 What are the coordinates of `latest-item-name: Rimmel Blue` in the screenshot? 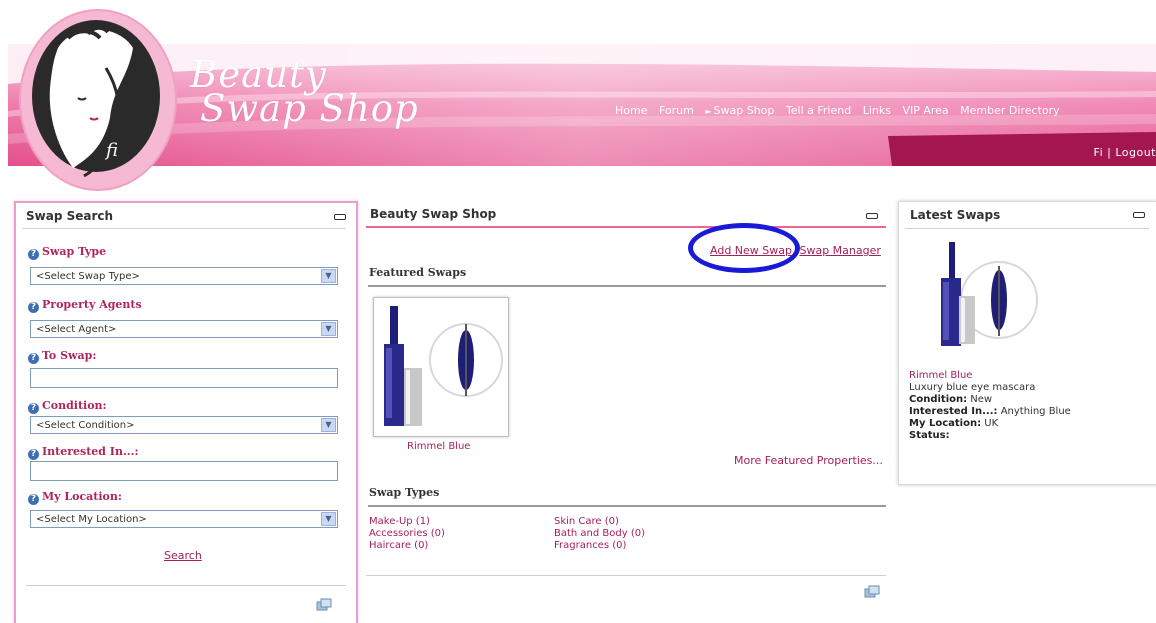 It's located at (940, 376).